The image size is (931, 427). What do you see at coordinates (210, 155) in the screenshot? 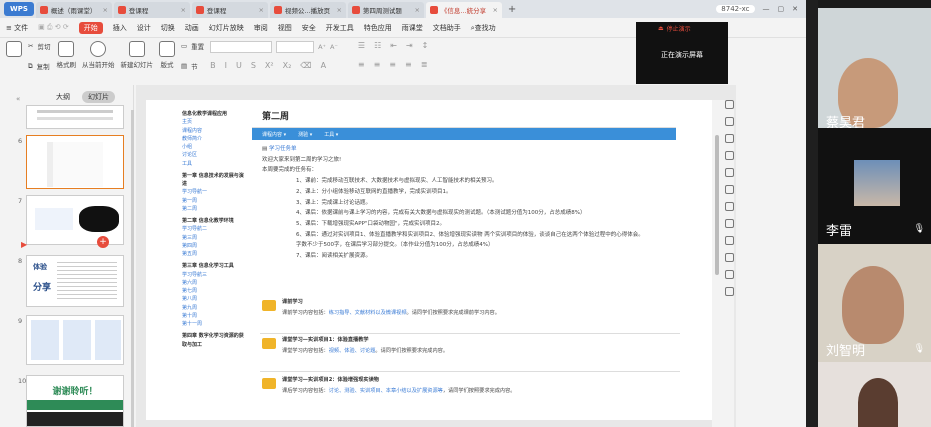
I see `nav-link: 讨论区` at bounding box center [210, 155].